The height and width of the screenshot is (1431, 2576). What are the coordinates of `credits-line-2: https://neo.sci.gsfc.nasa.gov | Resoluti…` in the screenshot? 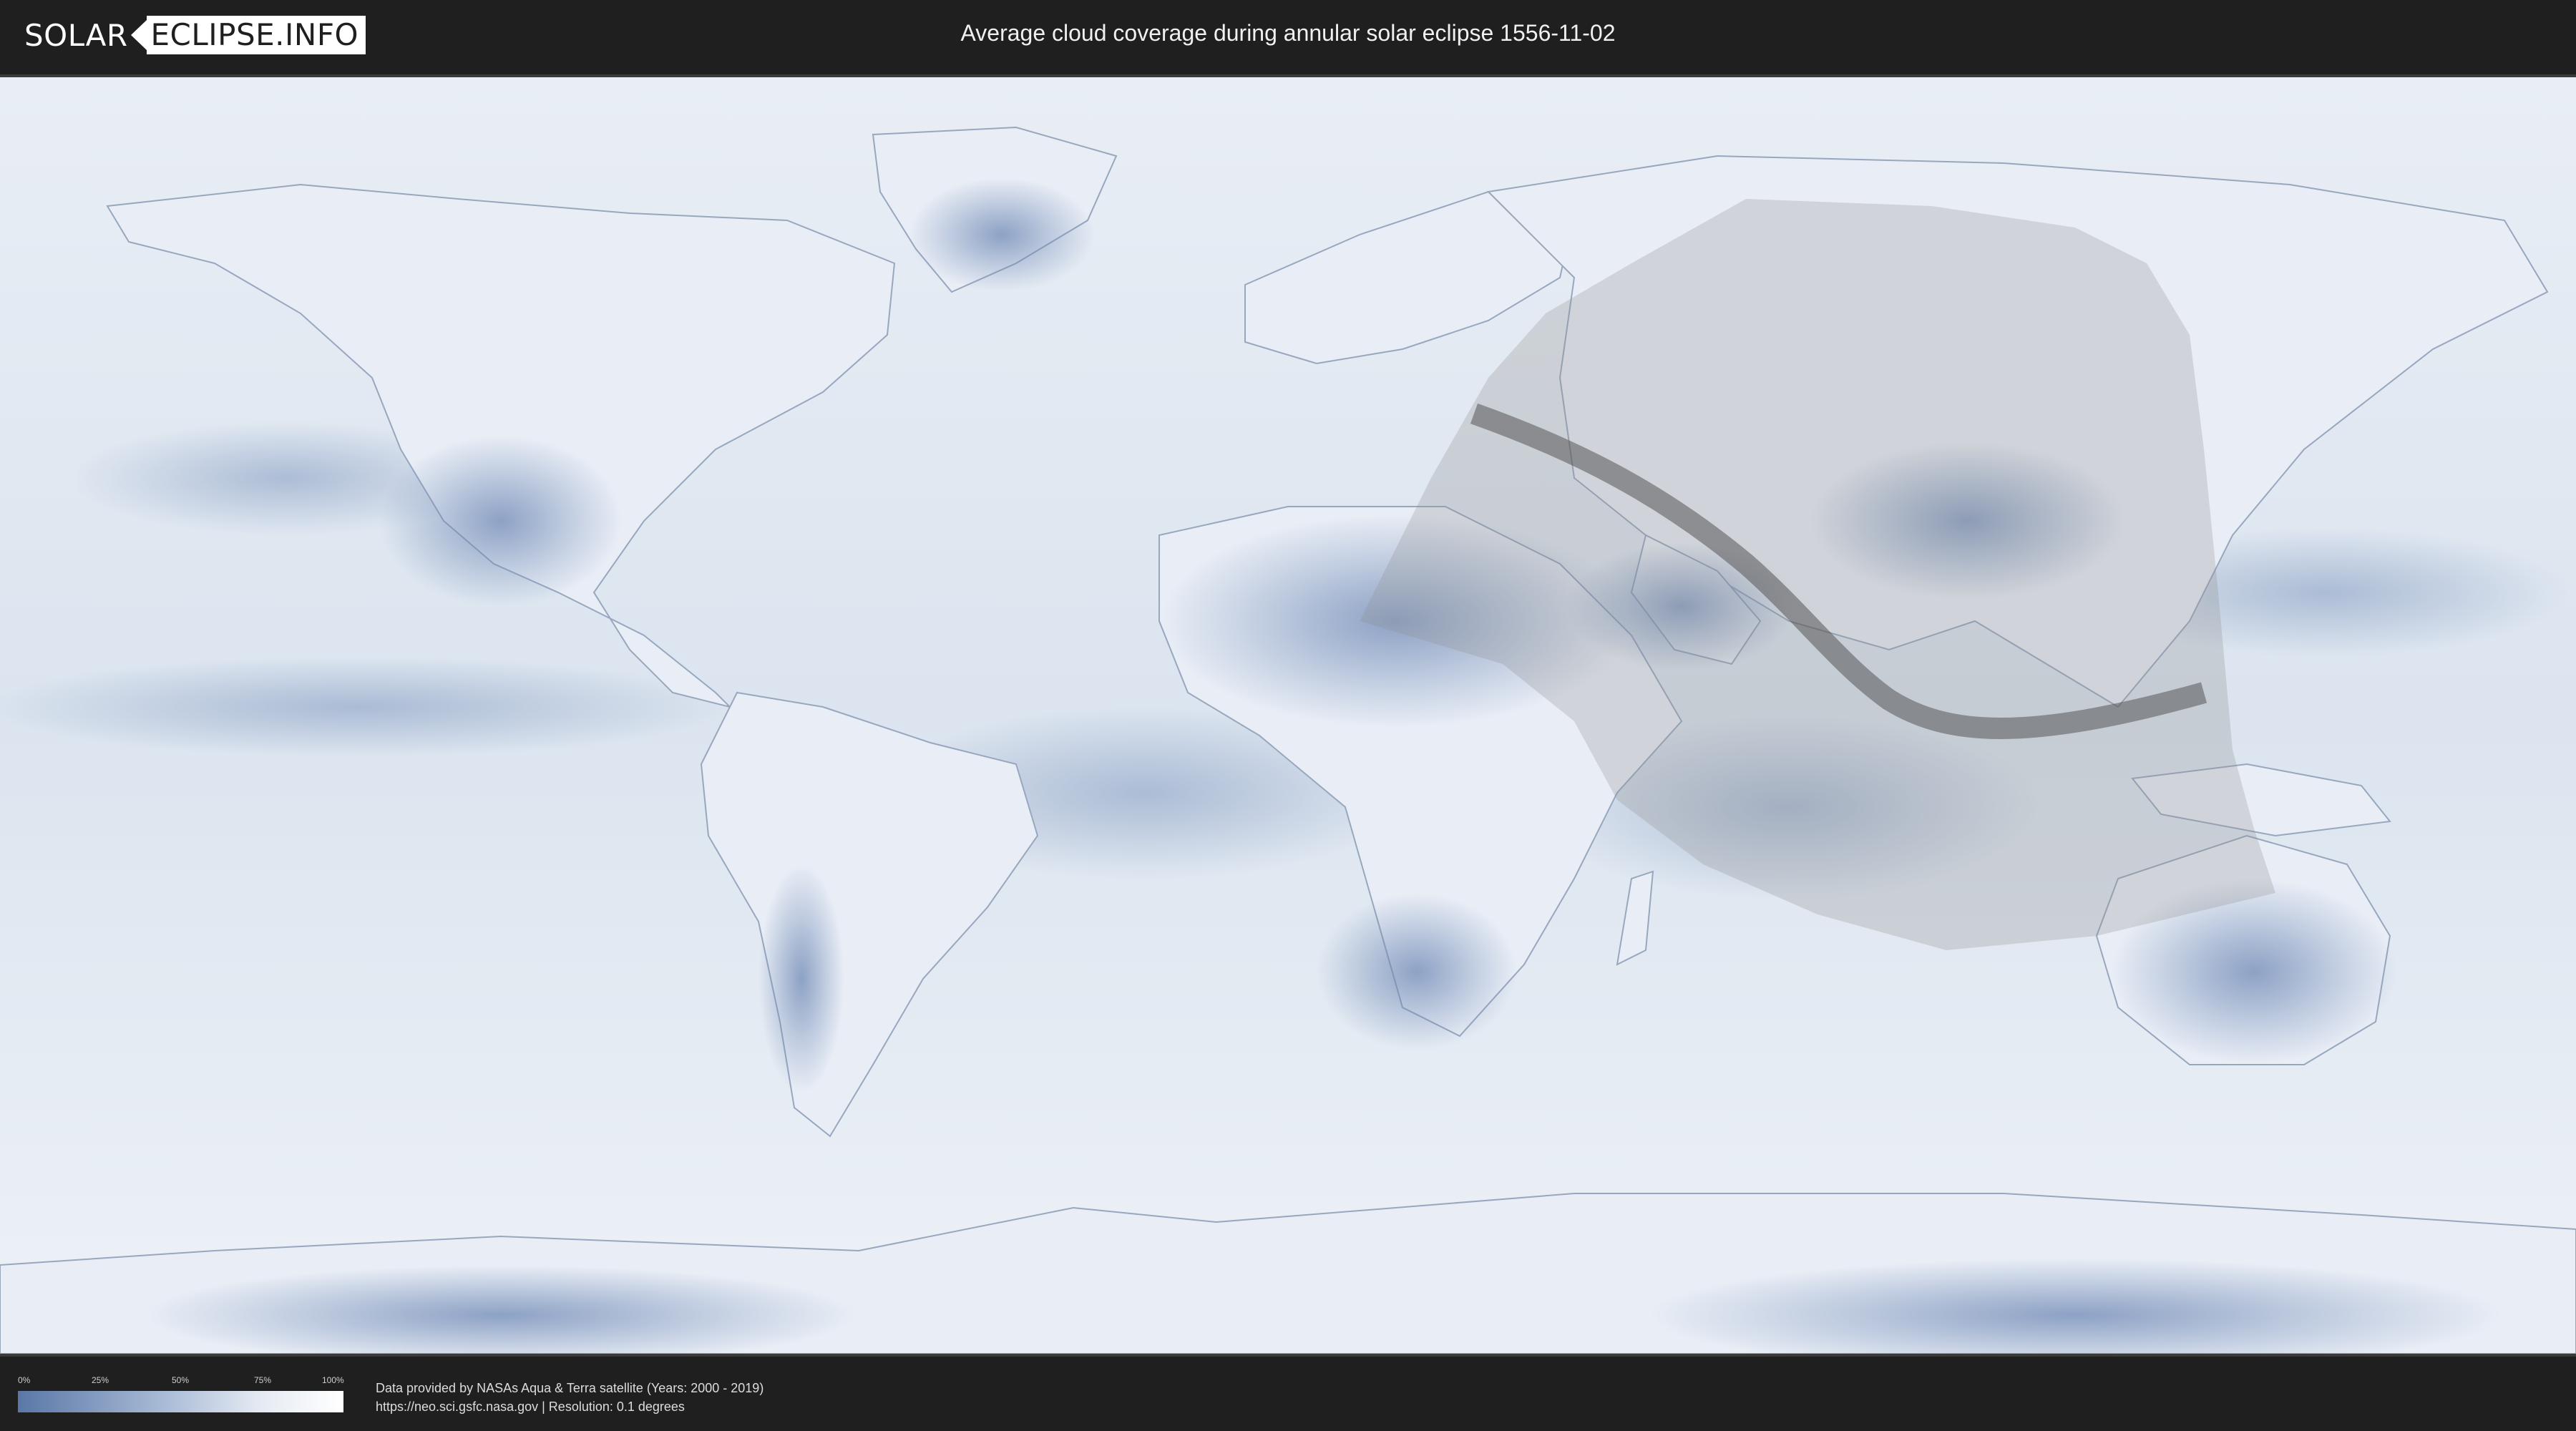 It's located at (569, 1406).